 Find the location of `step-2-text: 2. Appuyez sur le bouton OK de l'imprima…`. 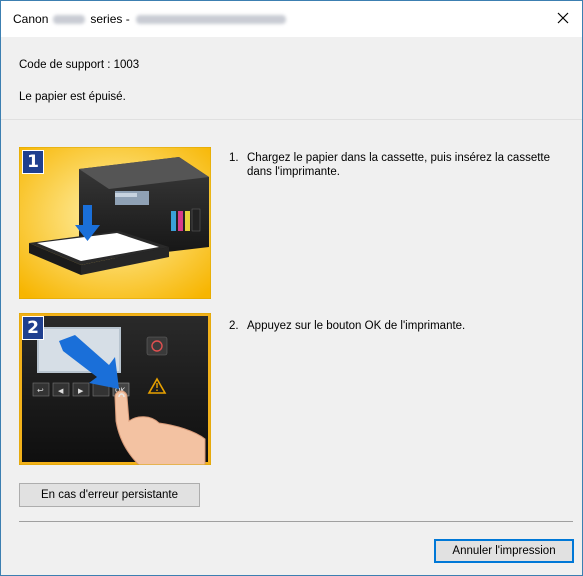

step-2-text: 2. Appuyez sur le bouton OK de l'imprima… is located at coordinates (394, 326).